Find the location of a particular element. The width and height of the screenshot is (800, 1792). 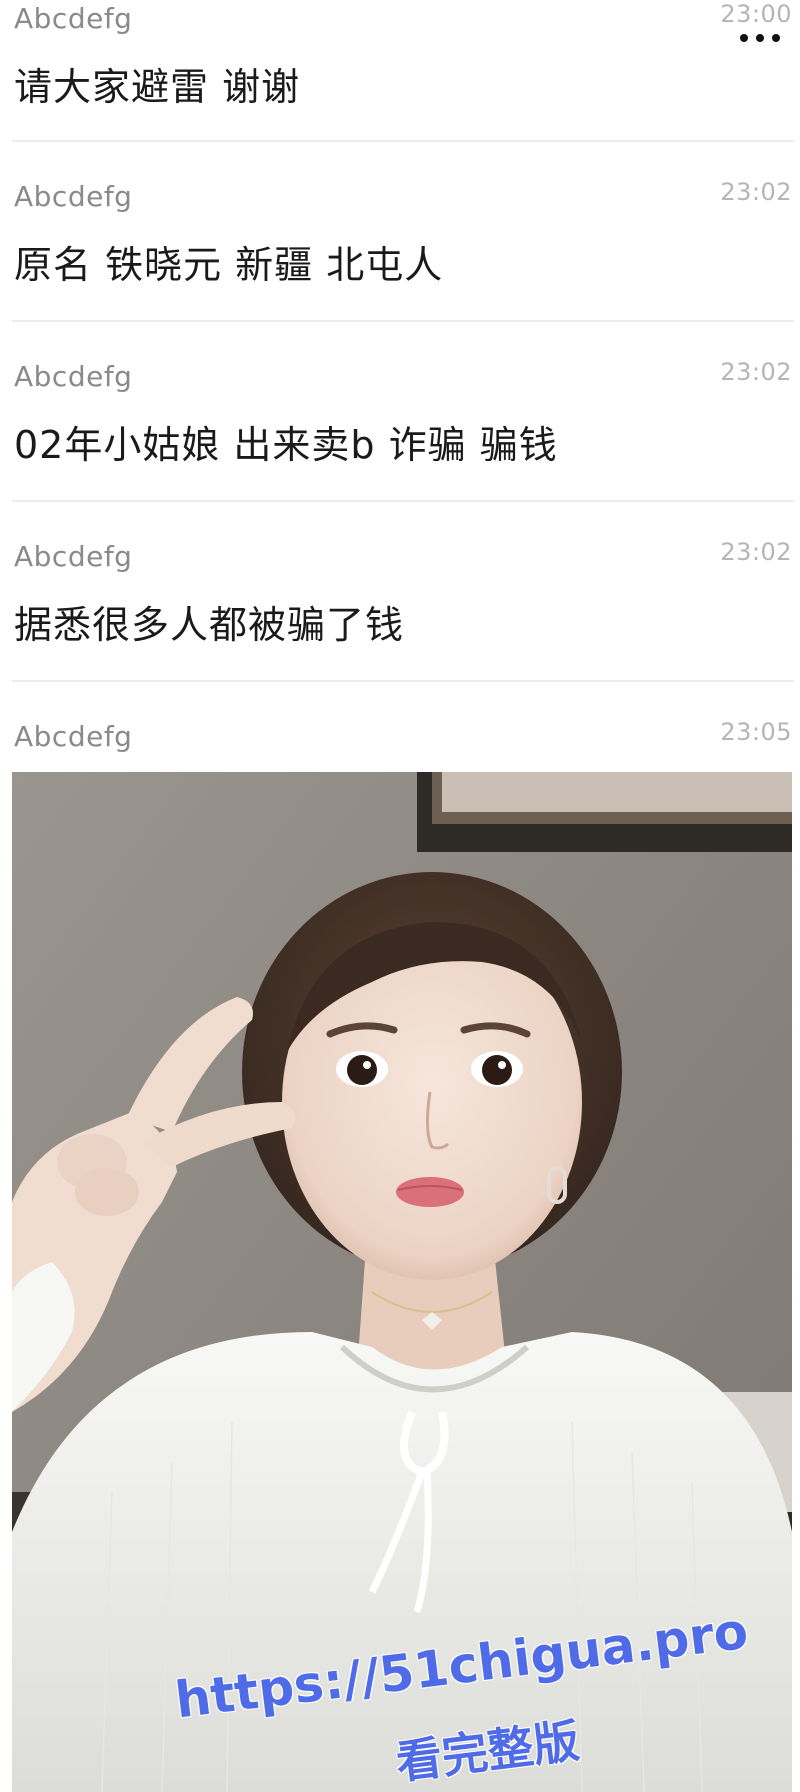

message-5: Abcdefg 23:05 is located at coordinates (400, 730).